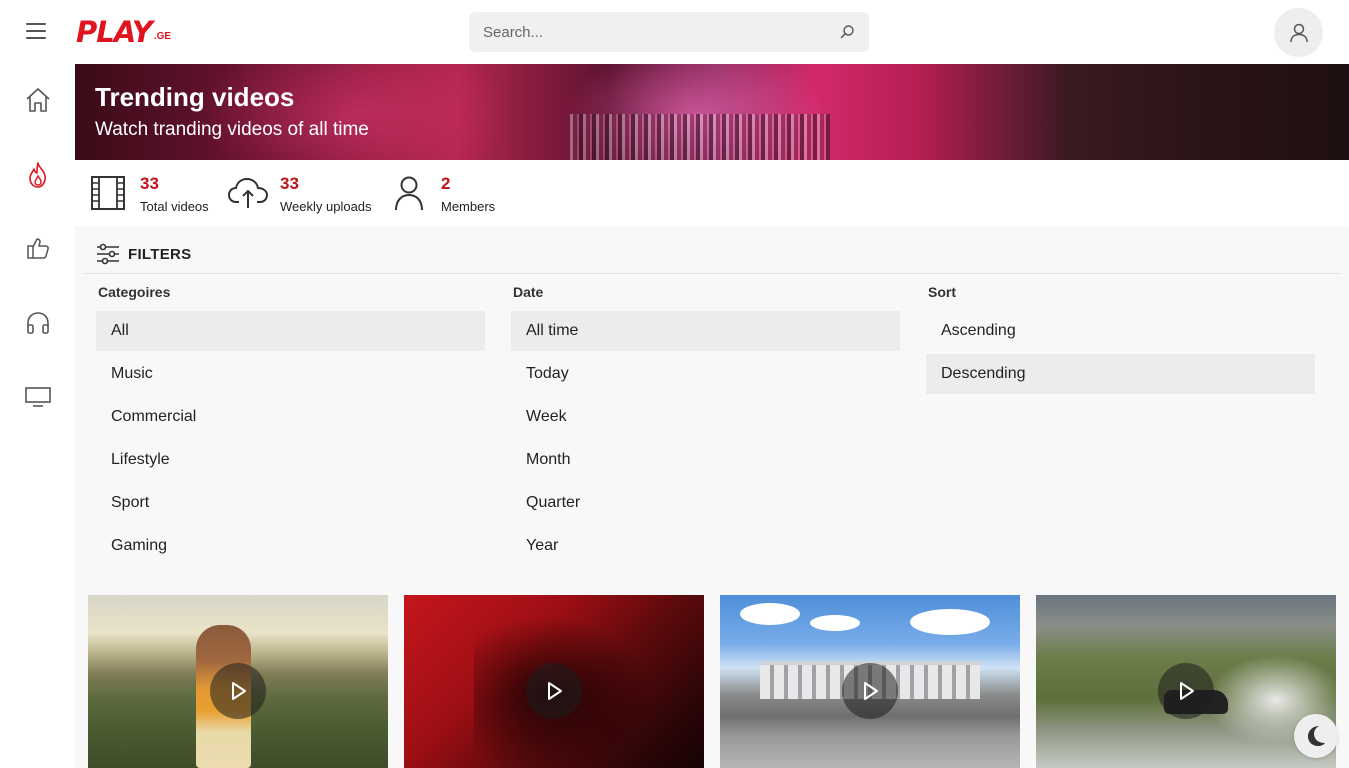  Describe the element at coordinates (705, 460) in the screenshot. I see `filter-option-month: Month` at that location.